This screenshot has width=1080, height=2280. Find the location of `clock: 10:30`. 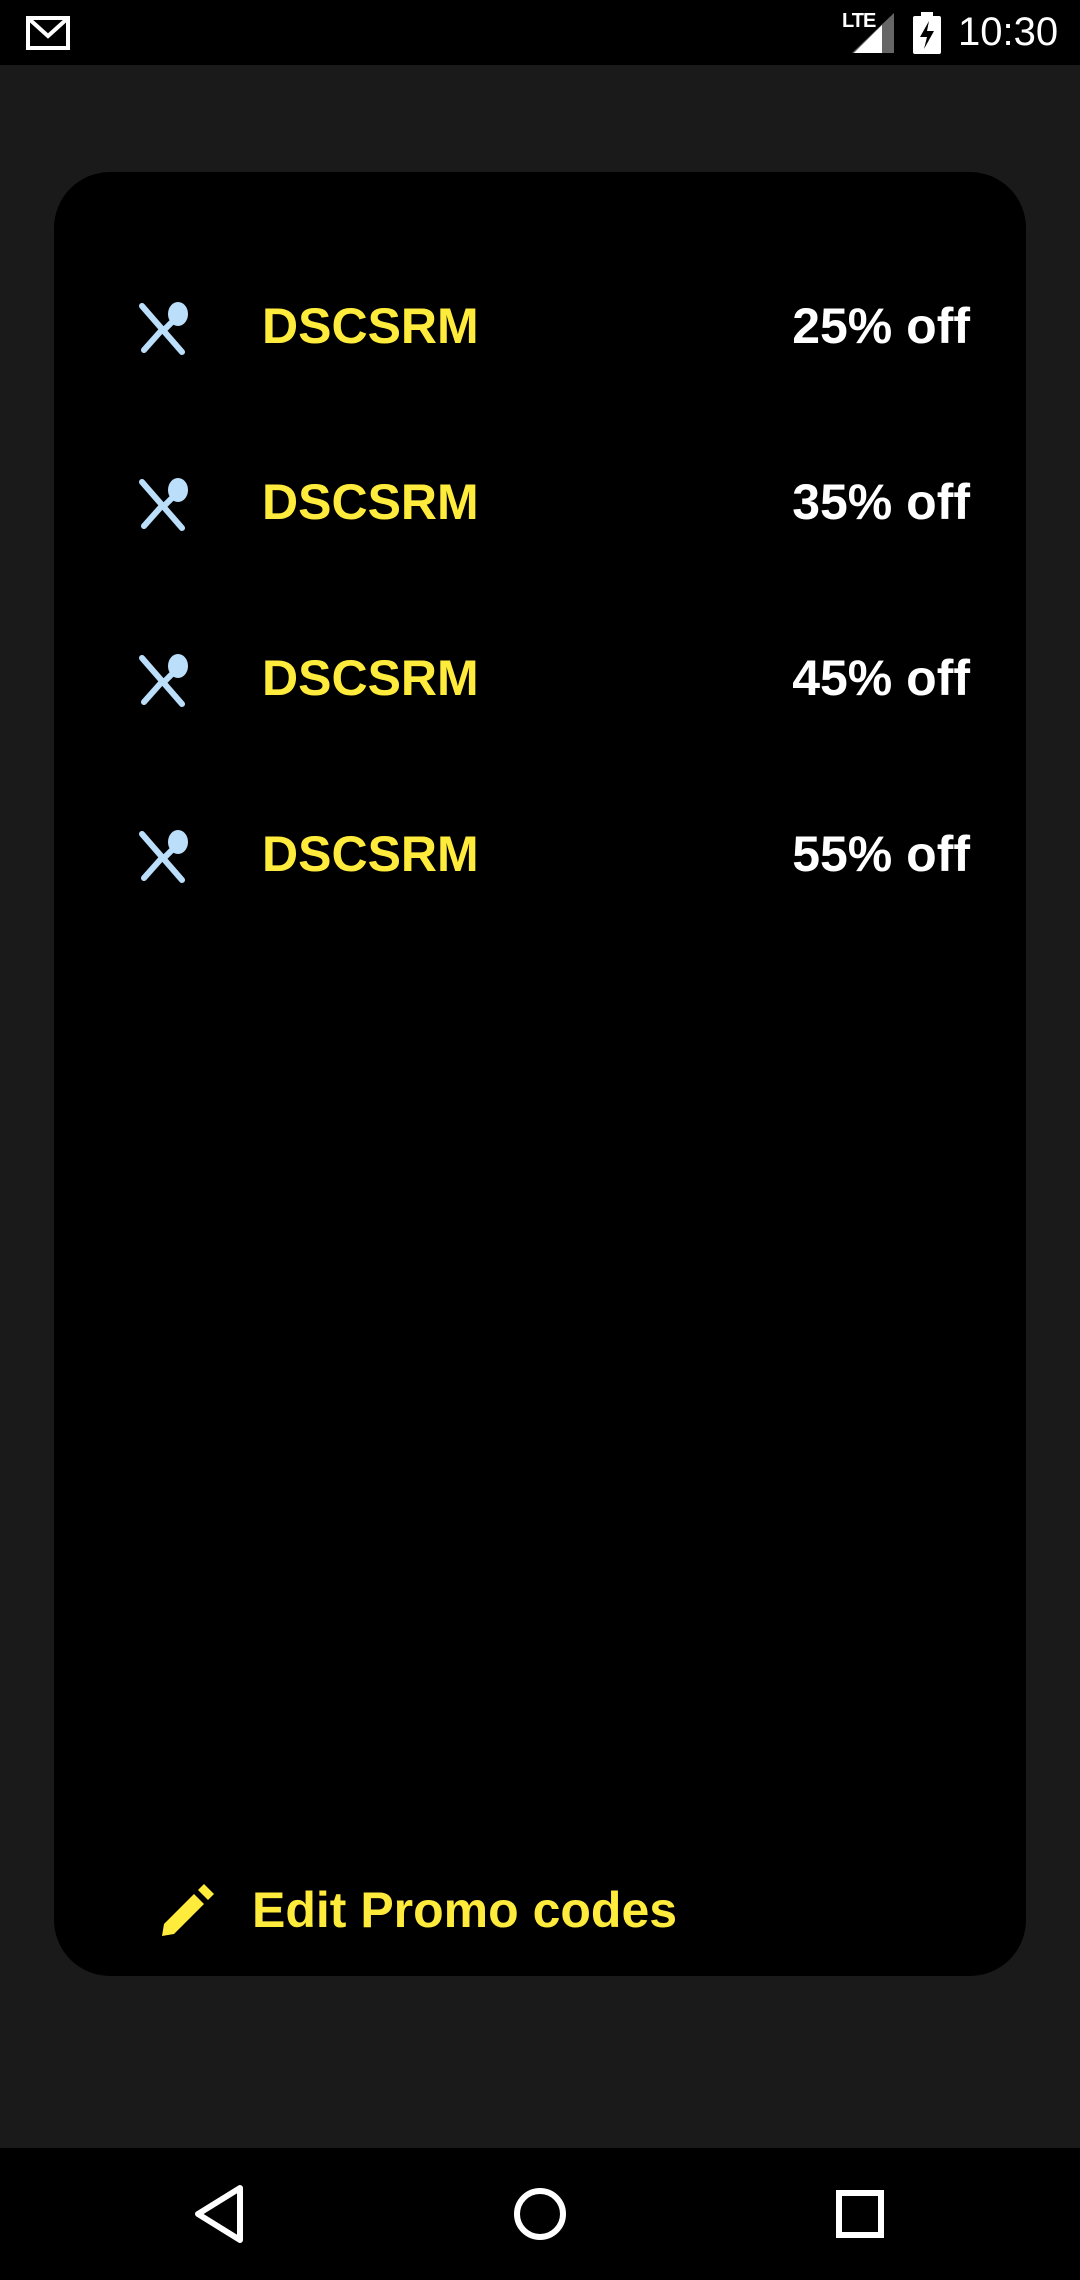

clock: 10:30 is located at coordinates (1008, 32).